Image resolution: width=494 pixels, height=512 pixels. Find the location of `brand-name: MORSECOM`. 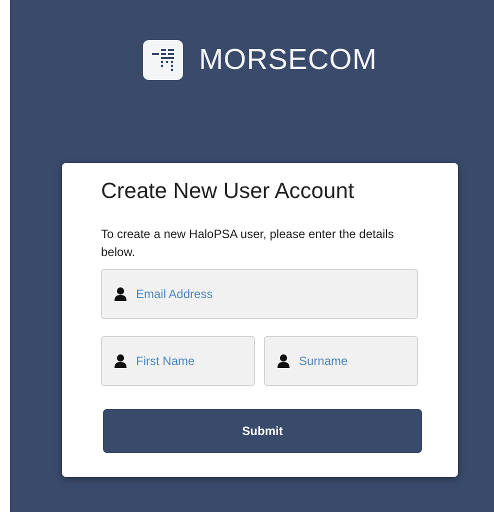

brand-name: MORSECOM is located at coordinates (288, 60).